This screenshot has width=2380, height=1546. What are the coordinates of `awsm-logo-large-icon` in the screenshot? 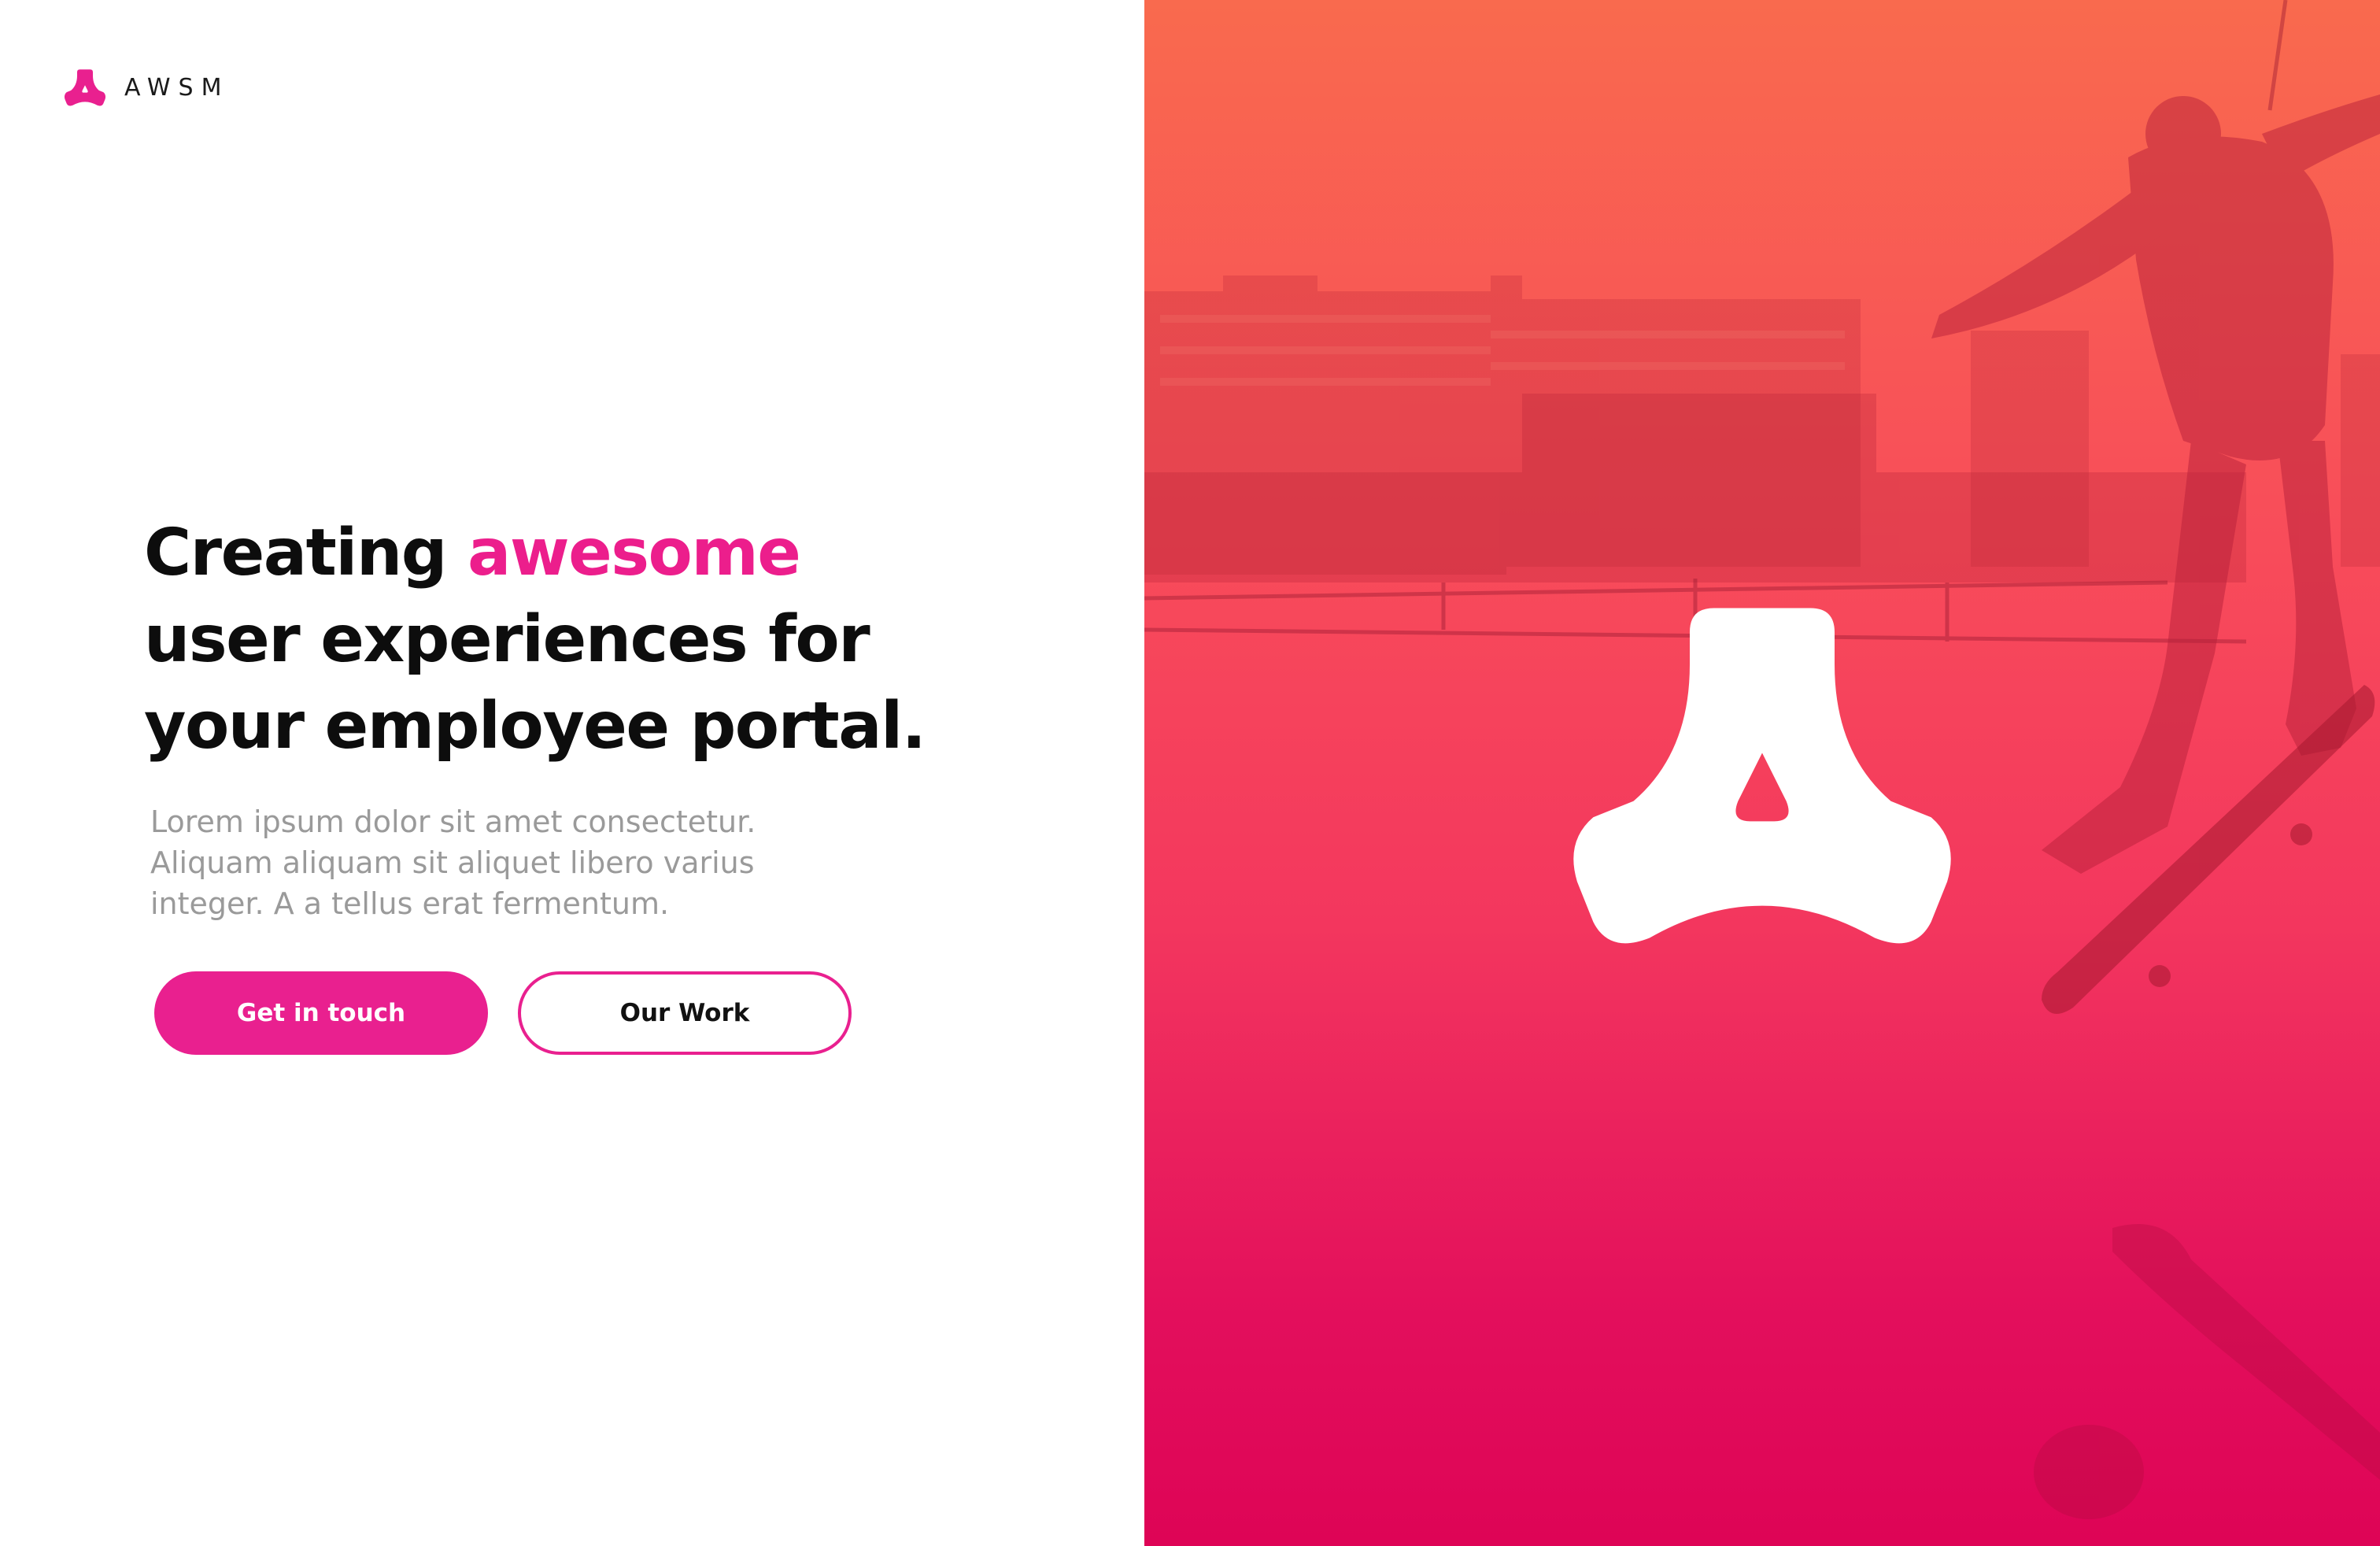 It's located at (1763, 775).